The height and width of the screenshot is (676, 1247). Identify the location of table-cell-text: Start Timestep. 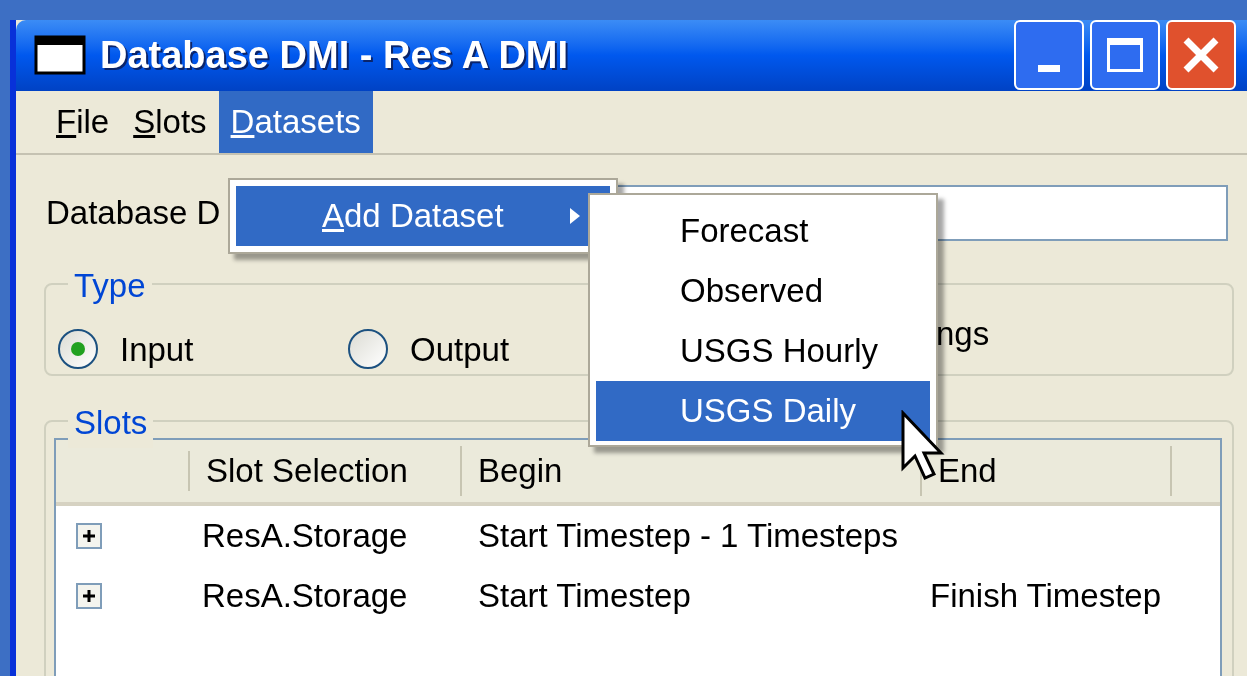
(584, 596).